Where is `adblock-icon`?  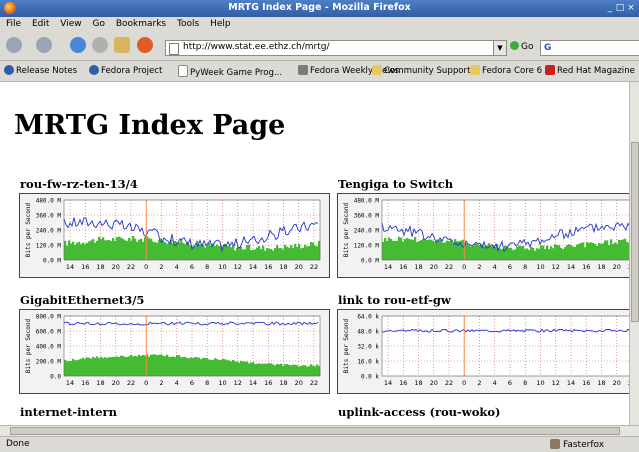 adblock-icon is located at coordinates (145, 45).